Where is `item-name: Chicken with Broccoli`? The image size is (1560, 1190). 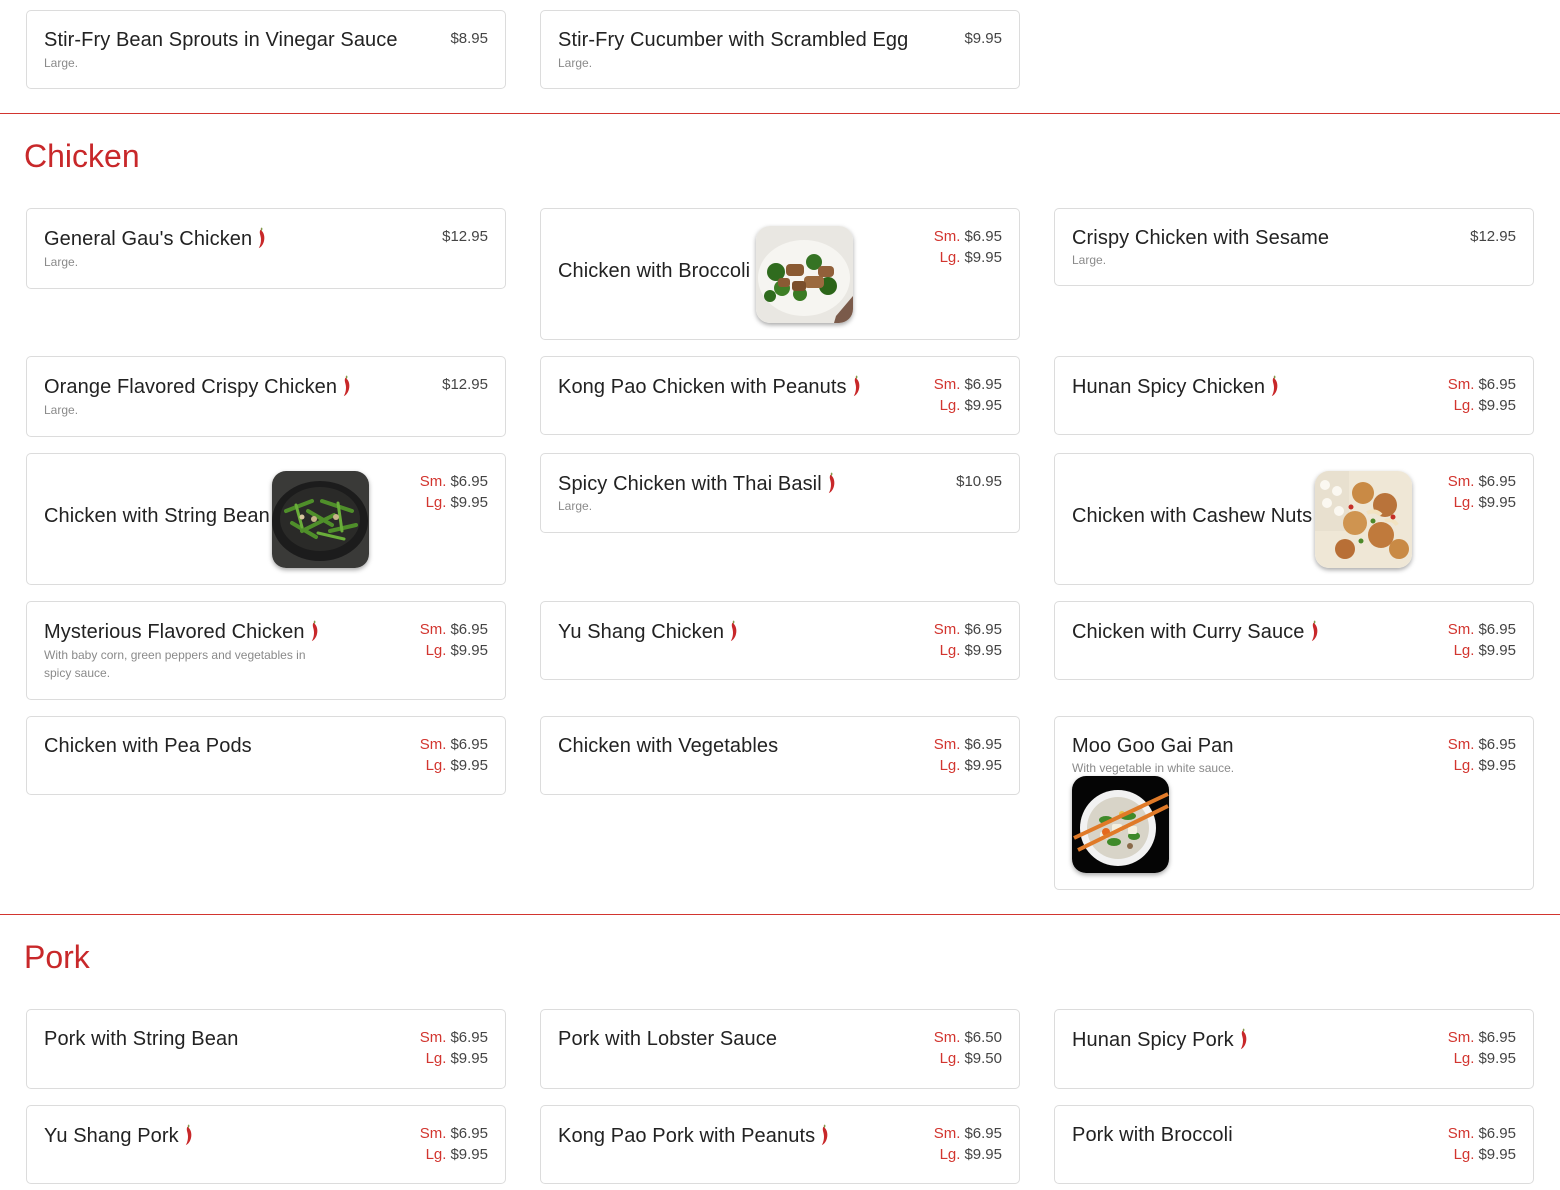
item-name: Chicken with Broccoli is located at coordinates (654, 271).